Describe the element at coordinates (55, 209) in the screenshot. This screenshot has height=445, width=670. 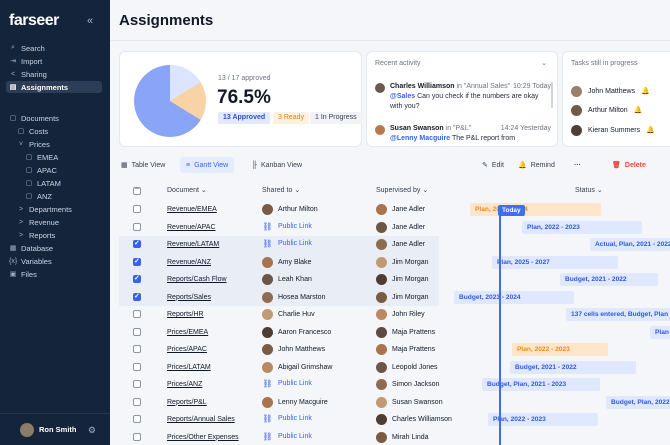
I see `nav-departments: > Departments` at that location.